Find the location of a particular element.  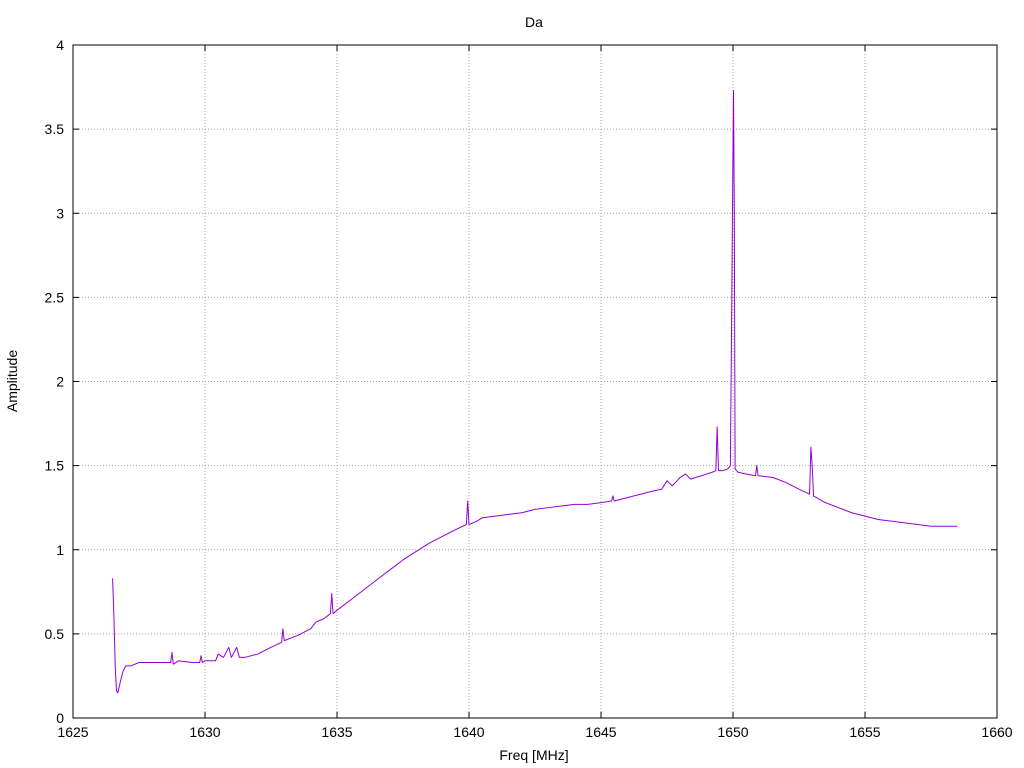

y-tick-label: 4 is located at coordinates (60, 45).